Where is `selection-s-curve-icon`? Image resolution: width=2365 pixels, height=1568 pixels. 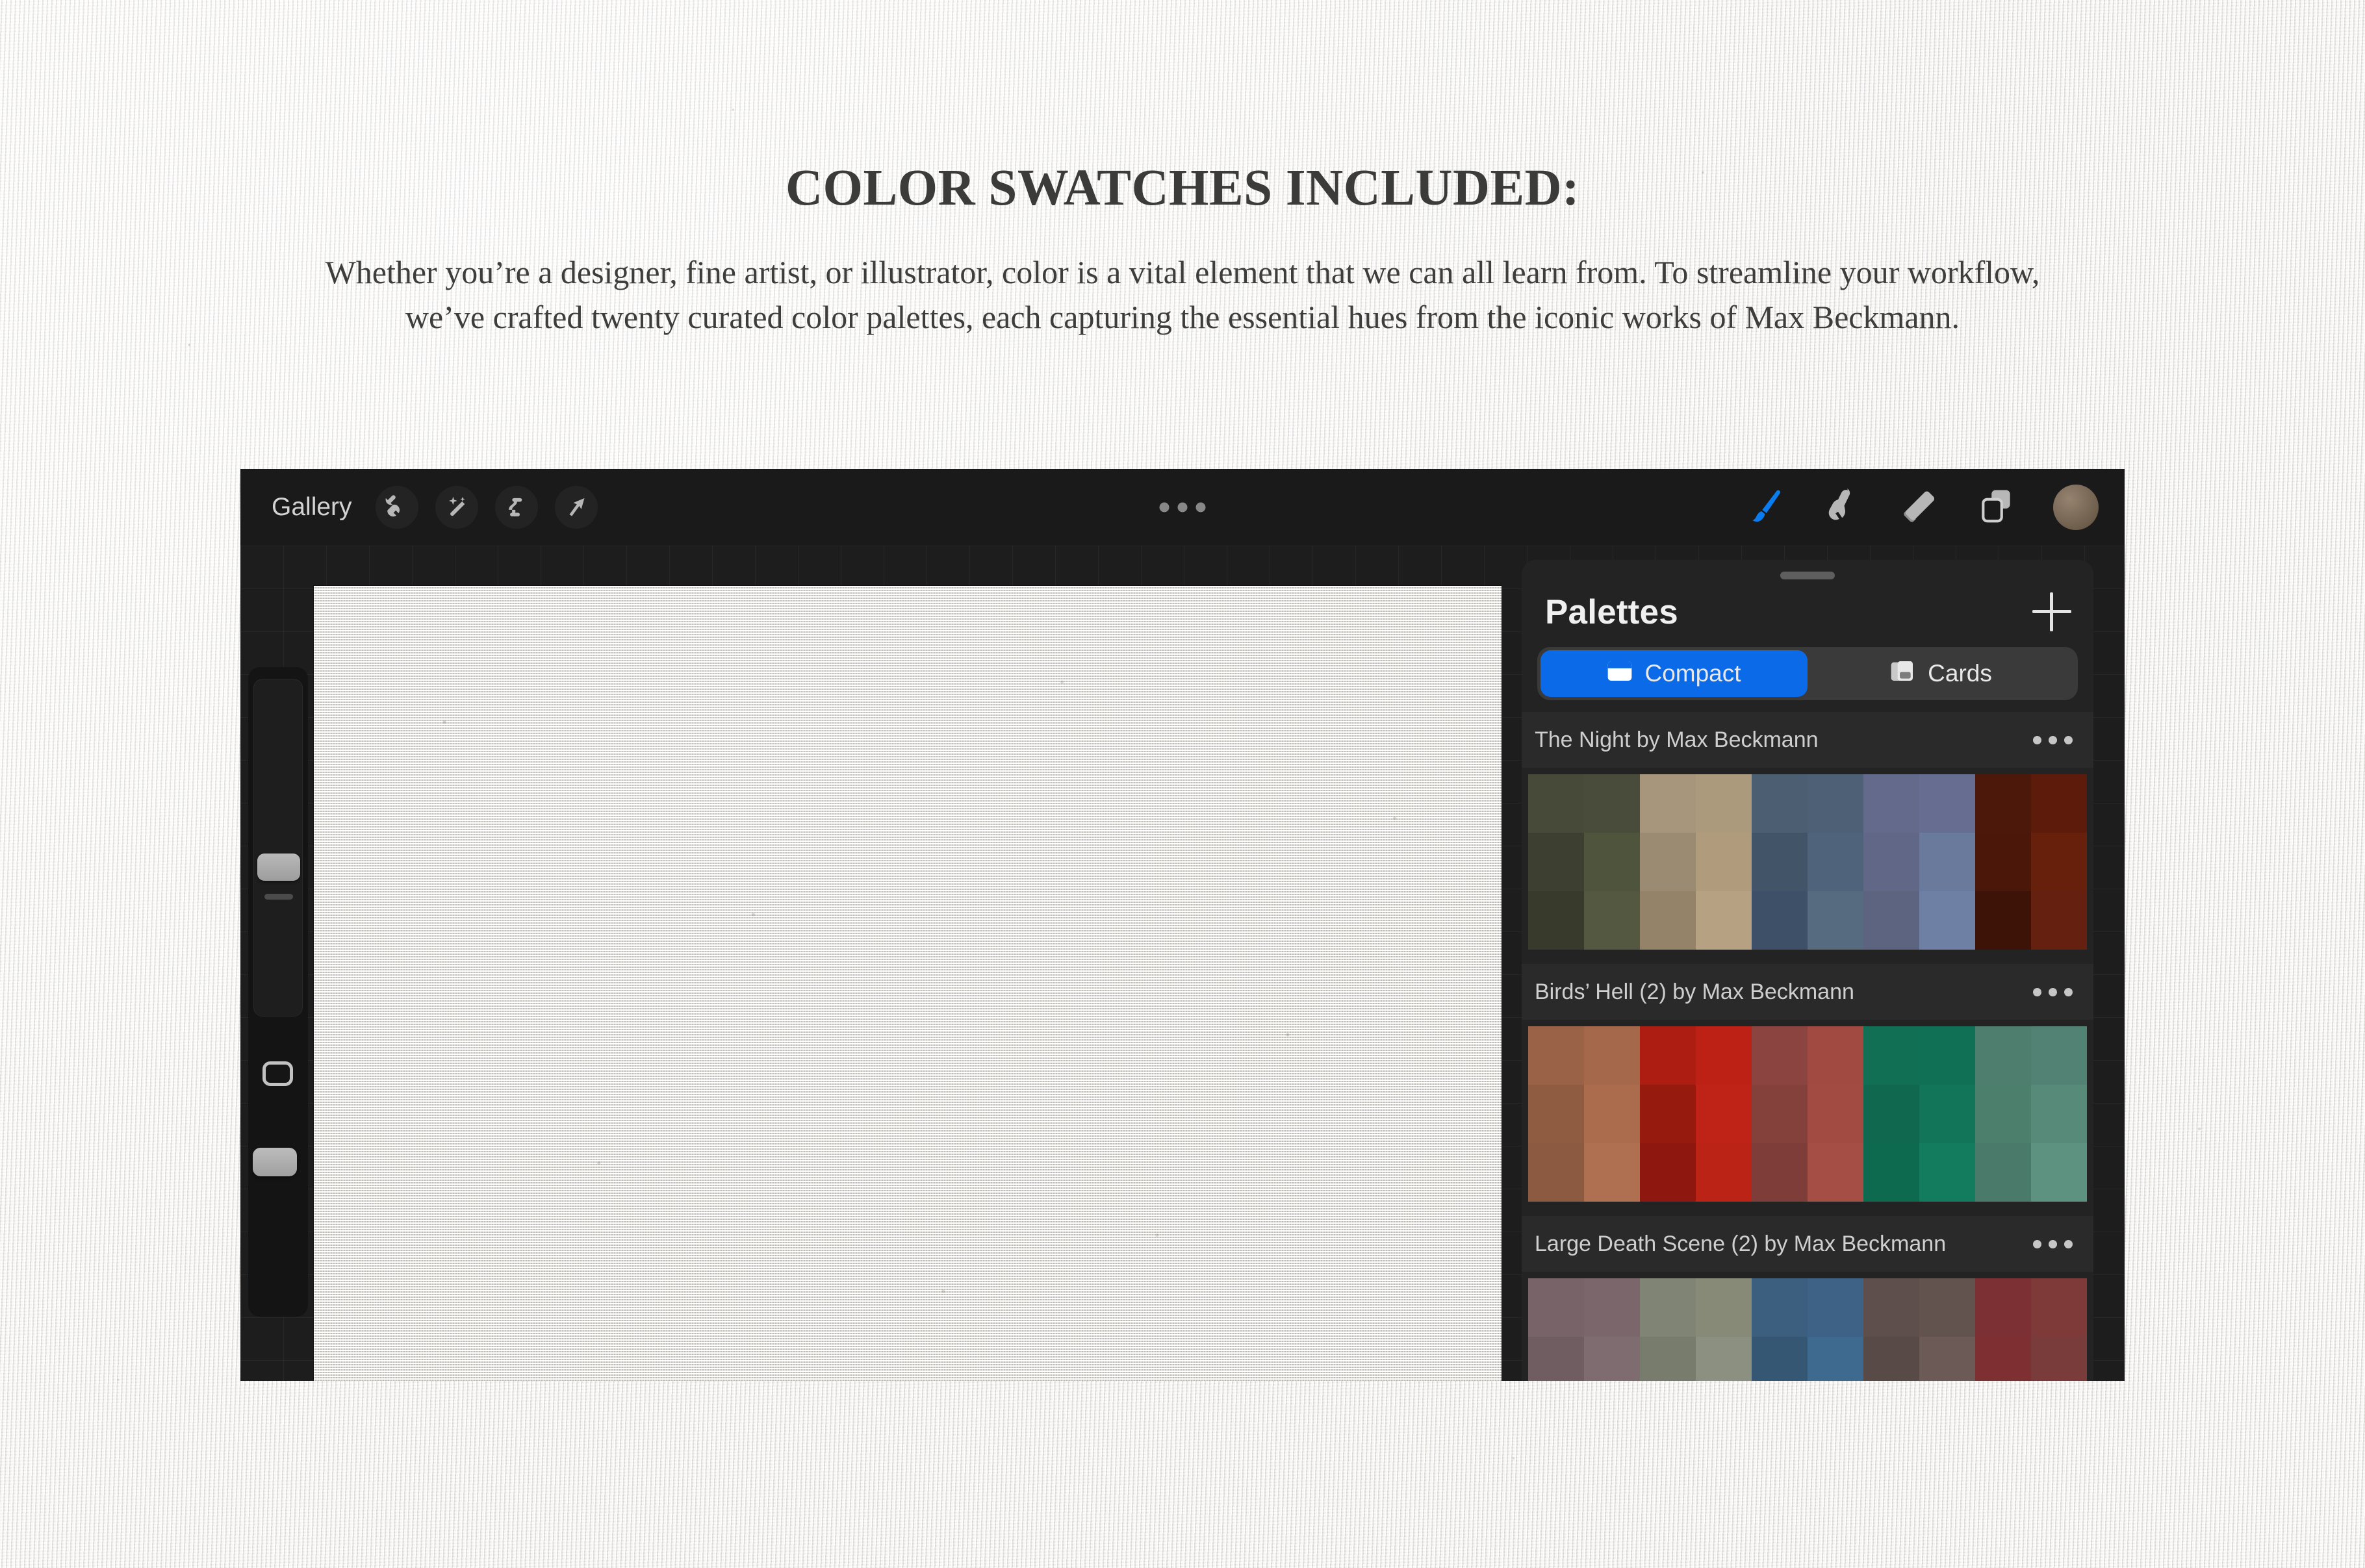 selection-s-curve-icon is located at coordinates (516, 507).